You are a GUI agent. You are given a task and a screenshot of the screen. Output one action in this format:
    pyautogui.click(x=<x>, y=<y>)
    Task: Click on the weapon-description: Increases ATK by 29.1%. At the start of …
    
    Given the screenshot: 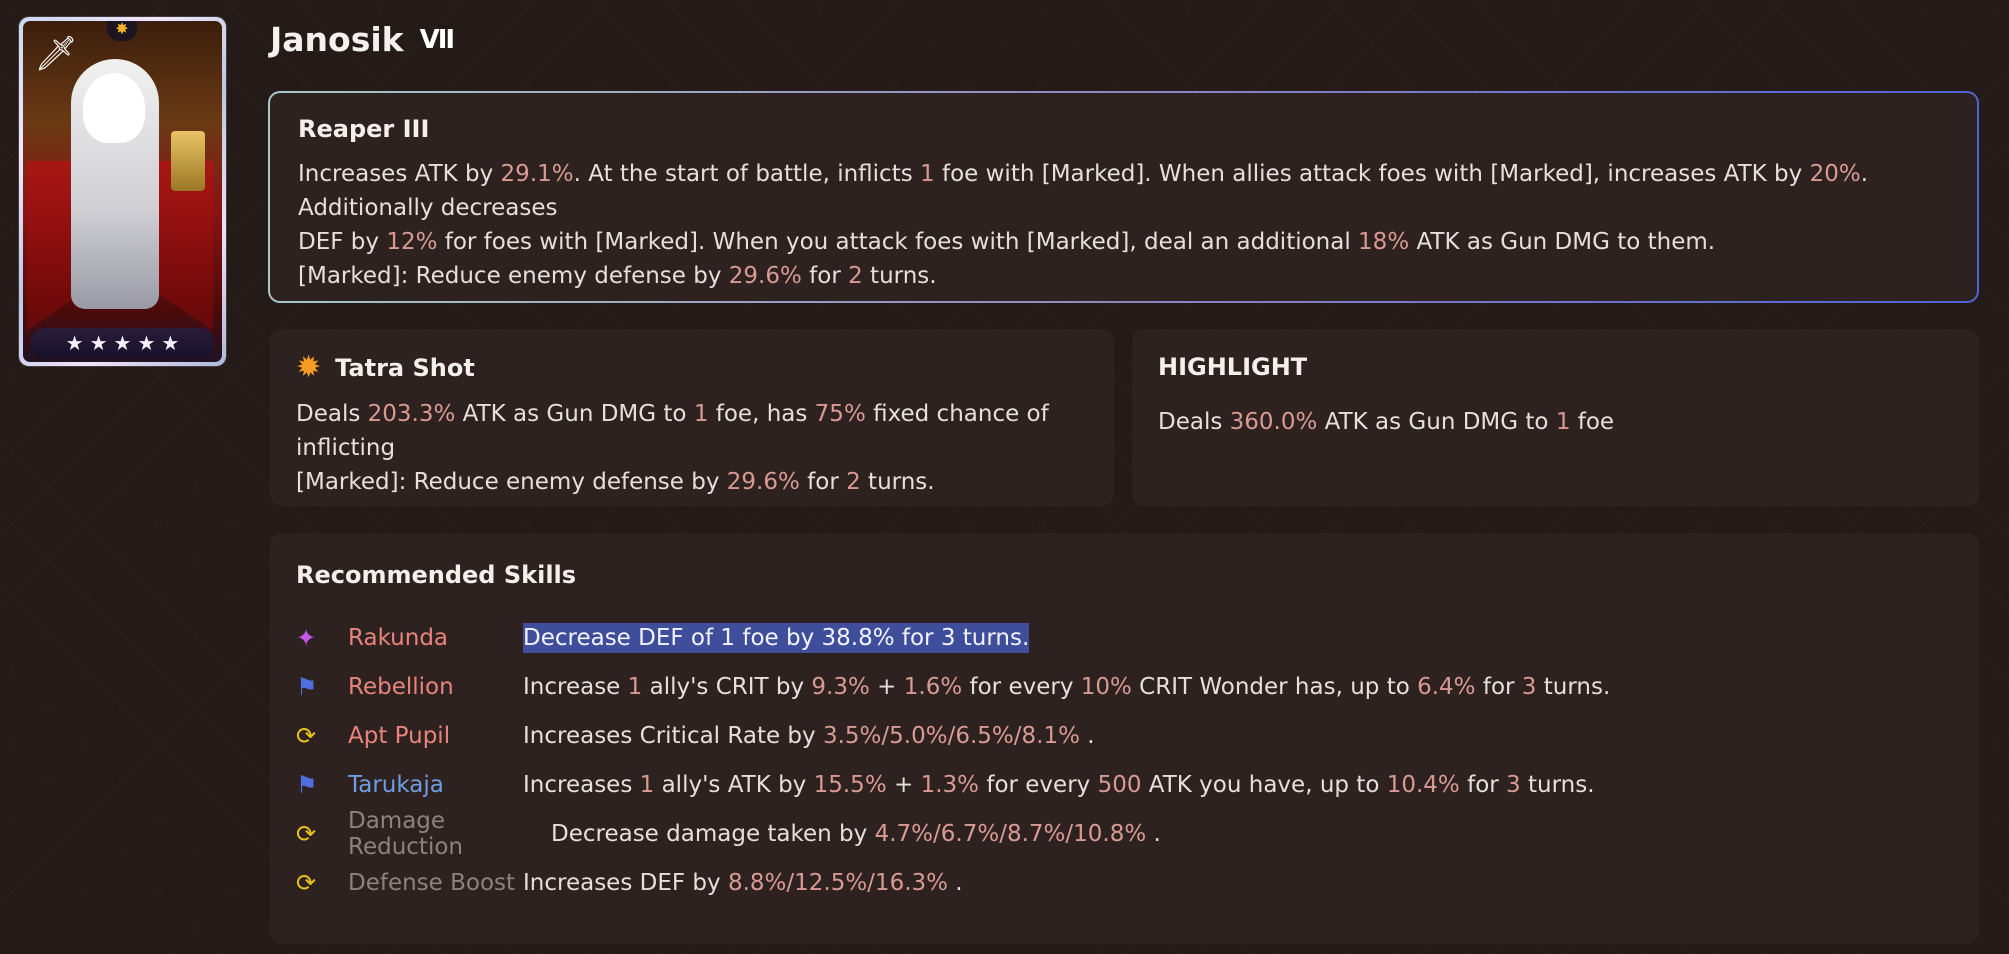 What is the action you would take?
    pyautogui.click(x=1123, y=225)
    